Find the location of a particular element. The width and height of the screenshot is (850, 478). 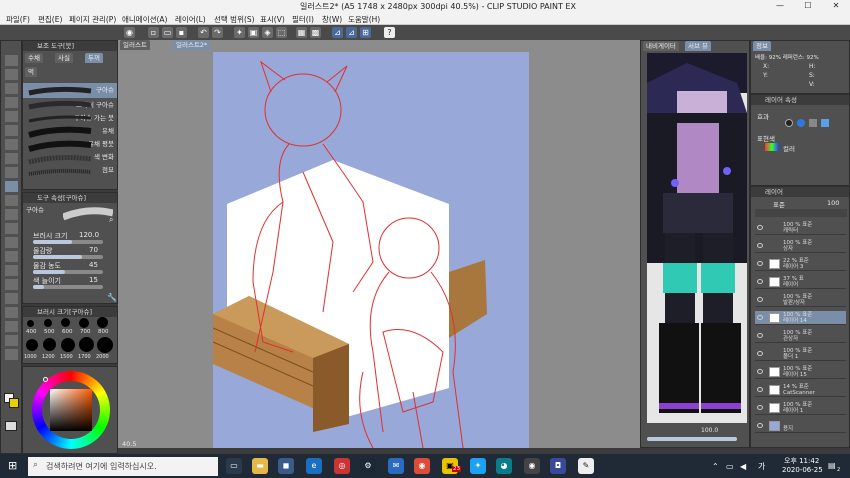

gradient-tool-icon is located at coordinates (11, 270).